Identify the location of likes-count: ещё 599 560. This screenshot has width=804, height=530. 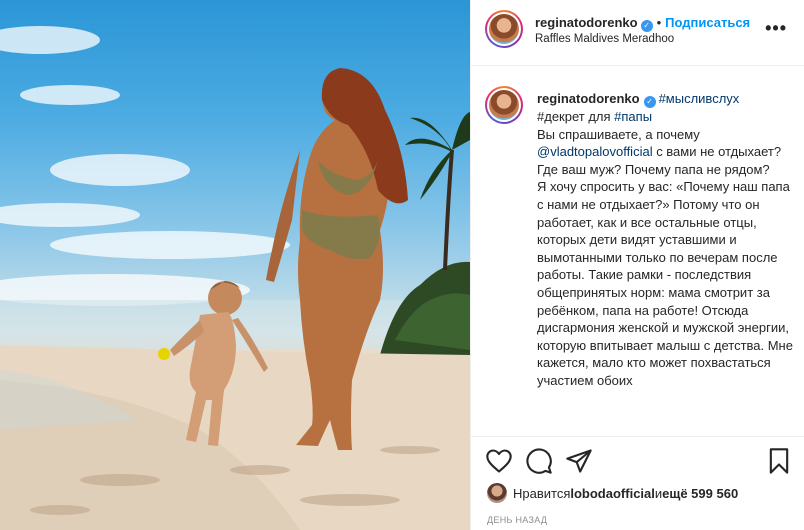
(700, 493).